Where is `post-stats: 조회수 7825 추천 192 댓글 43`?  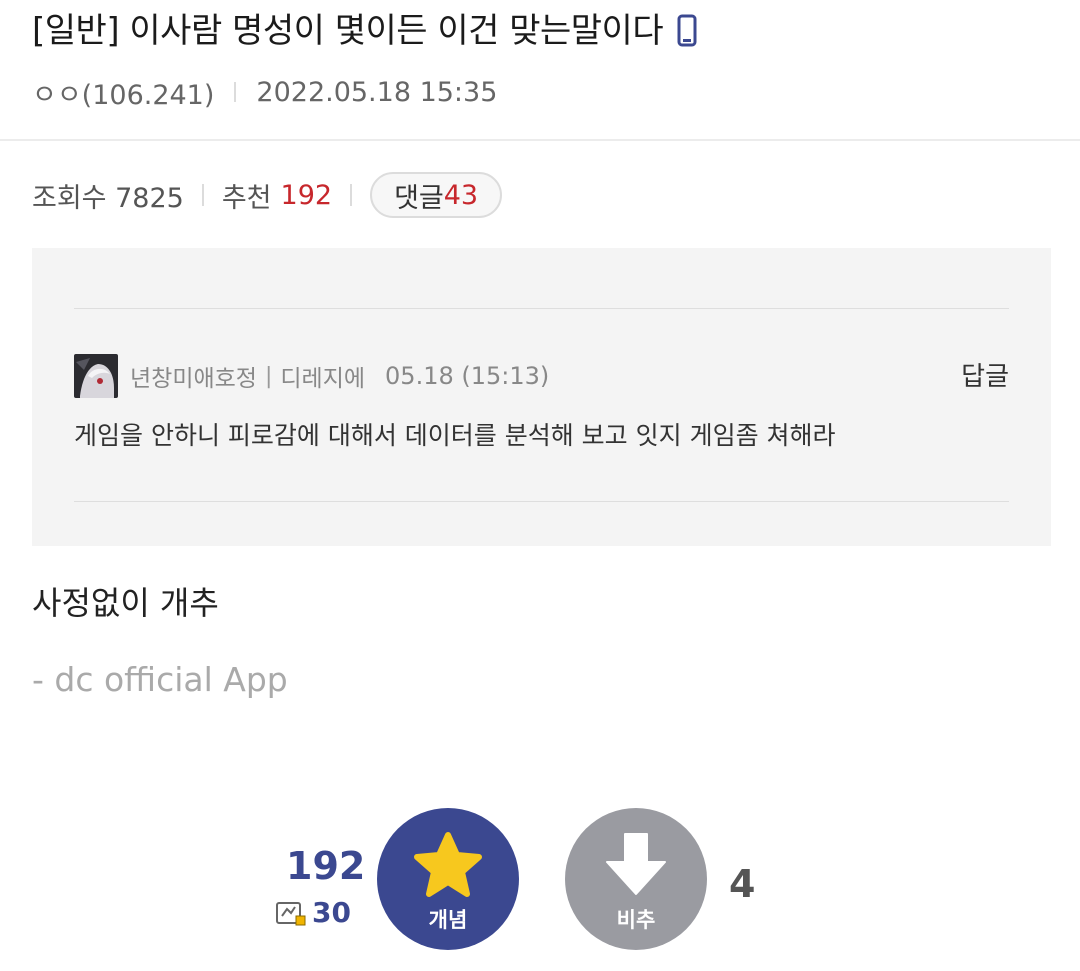
post-stats: 조회수 7825 추천 192 댓글 43 is located at coordinates (267, 195).